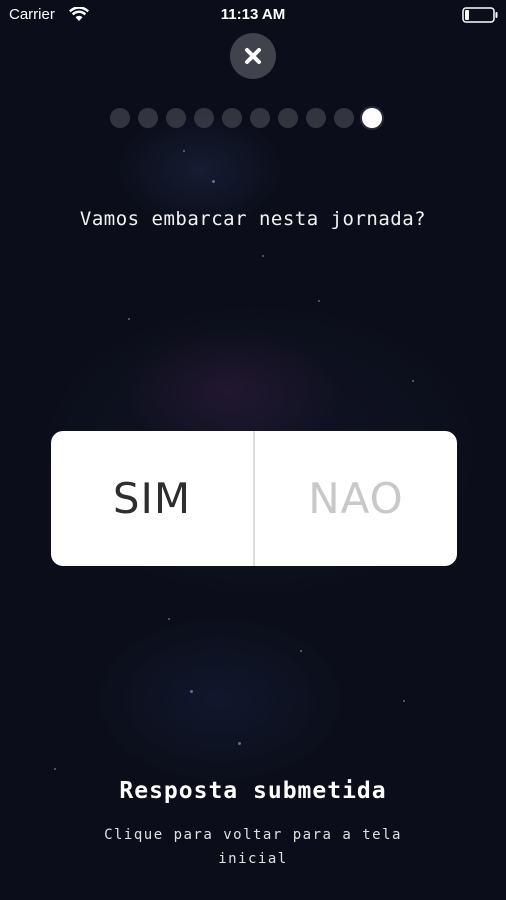 The width and height of the screenshot is (506, 900). I want to click on progress-dot-current, so click(372, 118).